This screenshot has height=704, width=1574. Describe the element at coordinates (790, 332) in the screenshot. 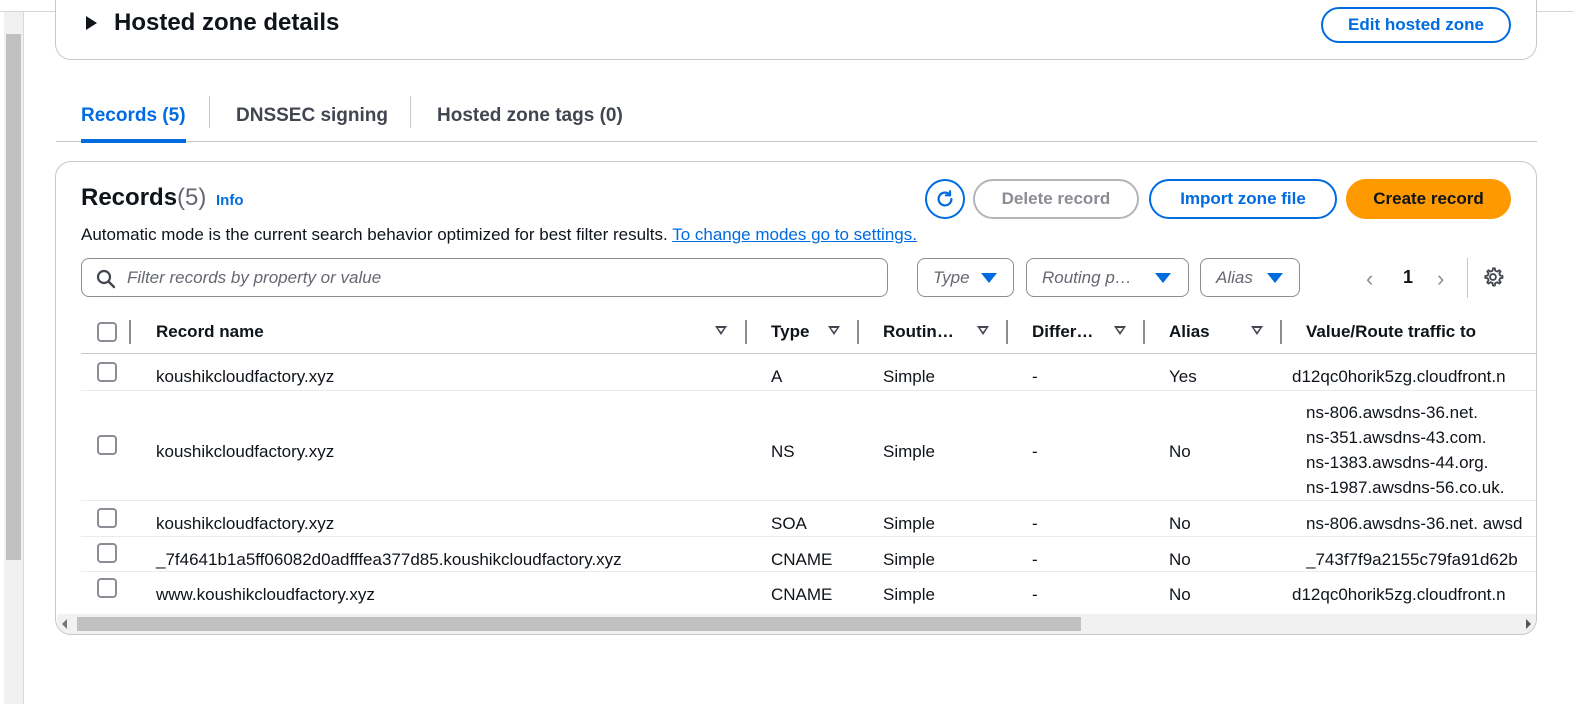

I see `column-header-type: Type` at that location.